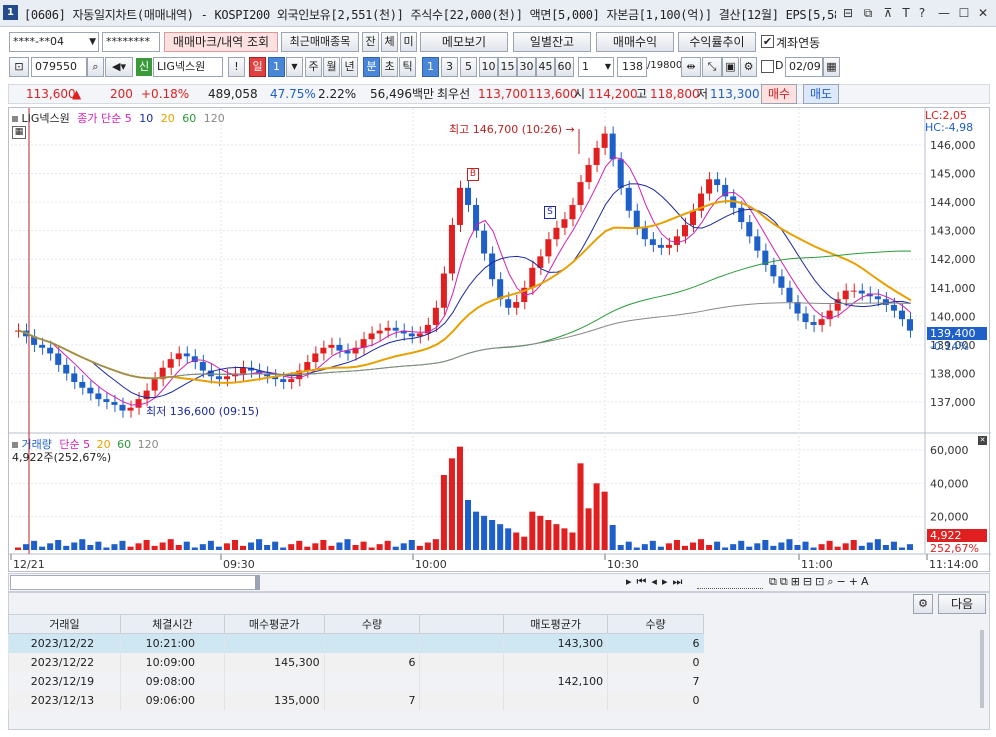 This screenshot has height=737, width=996. I want to click on price-tick-label: 138,000, so click(953, 373).